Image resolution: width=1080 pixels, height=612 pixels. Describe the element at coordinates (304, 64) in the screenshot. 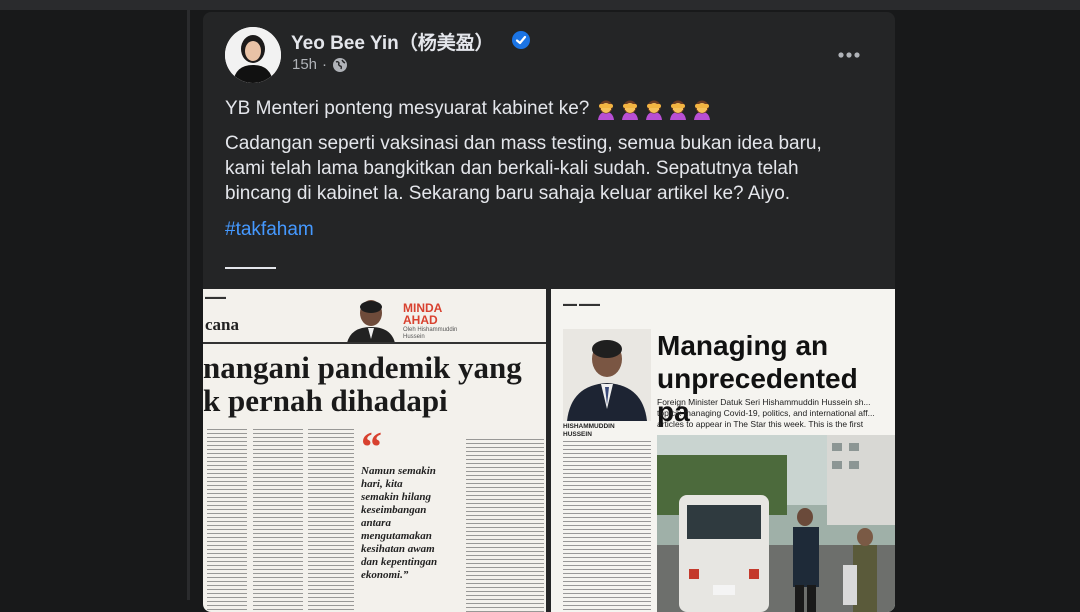

I see `post-timestamp: 15h` at that location.